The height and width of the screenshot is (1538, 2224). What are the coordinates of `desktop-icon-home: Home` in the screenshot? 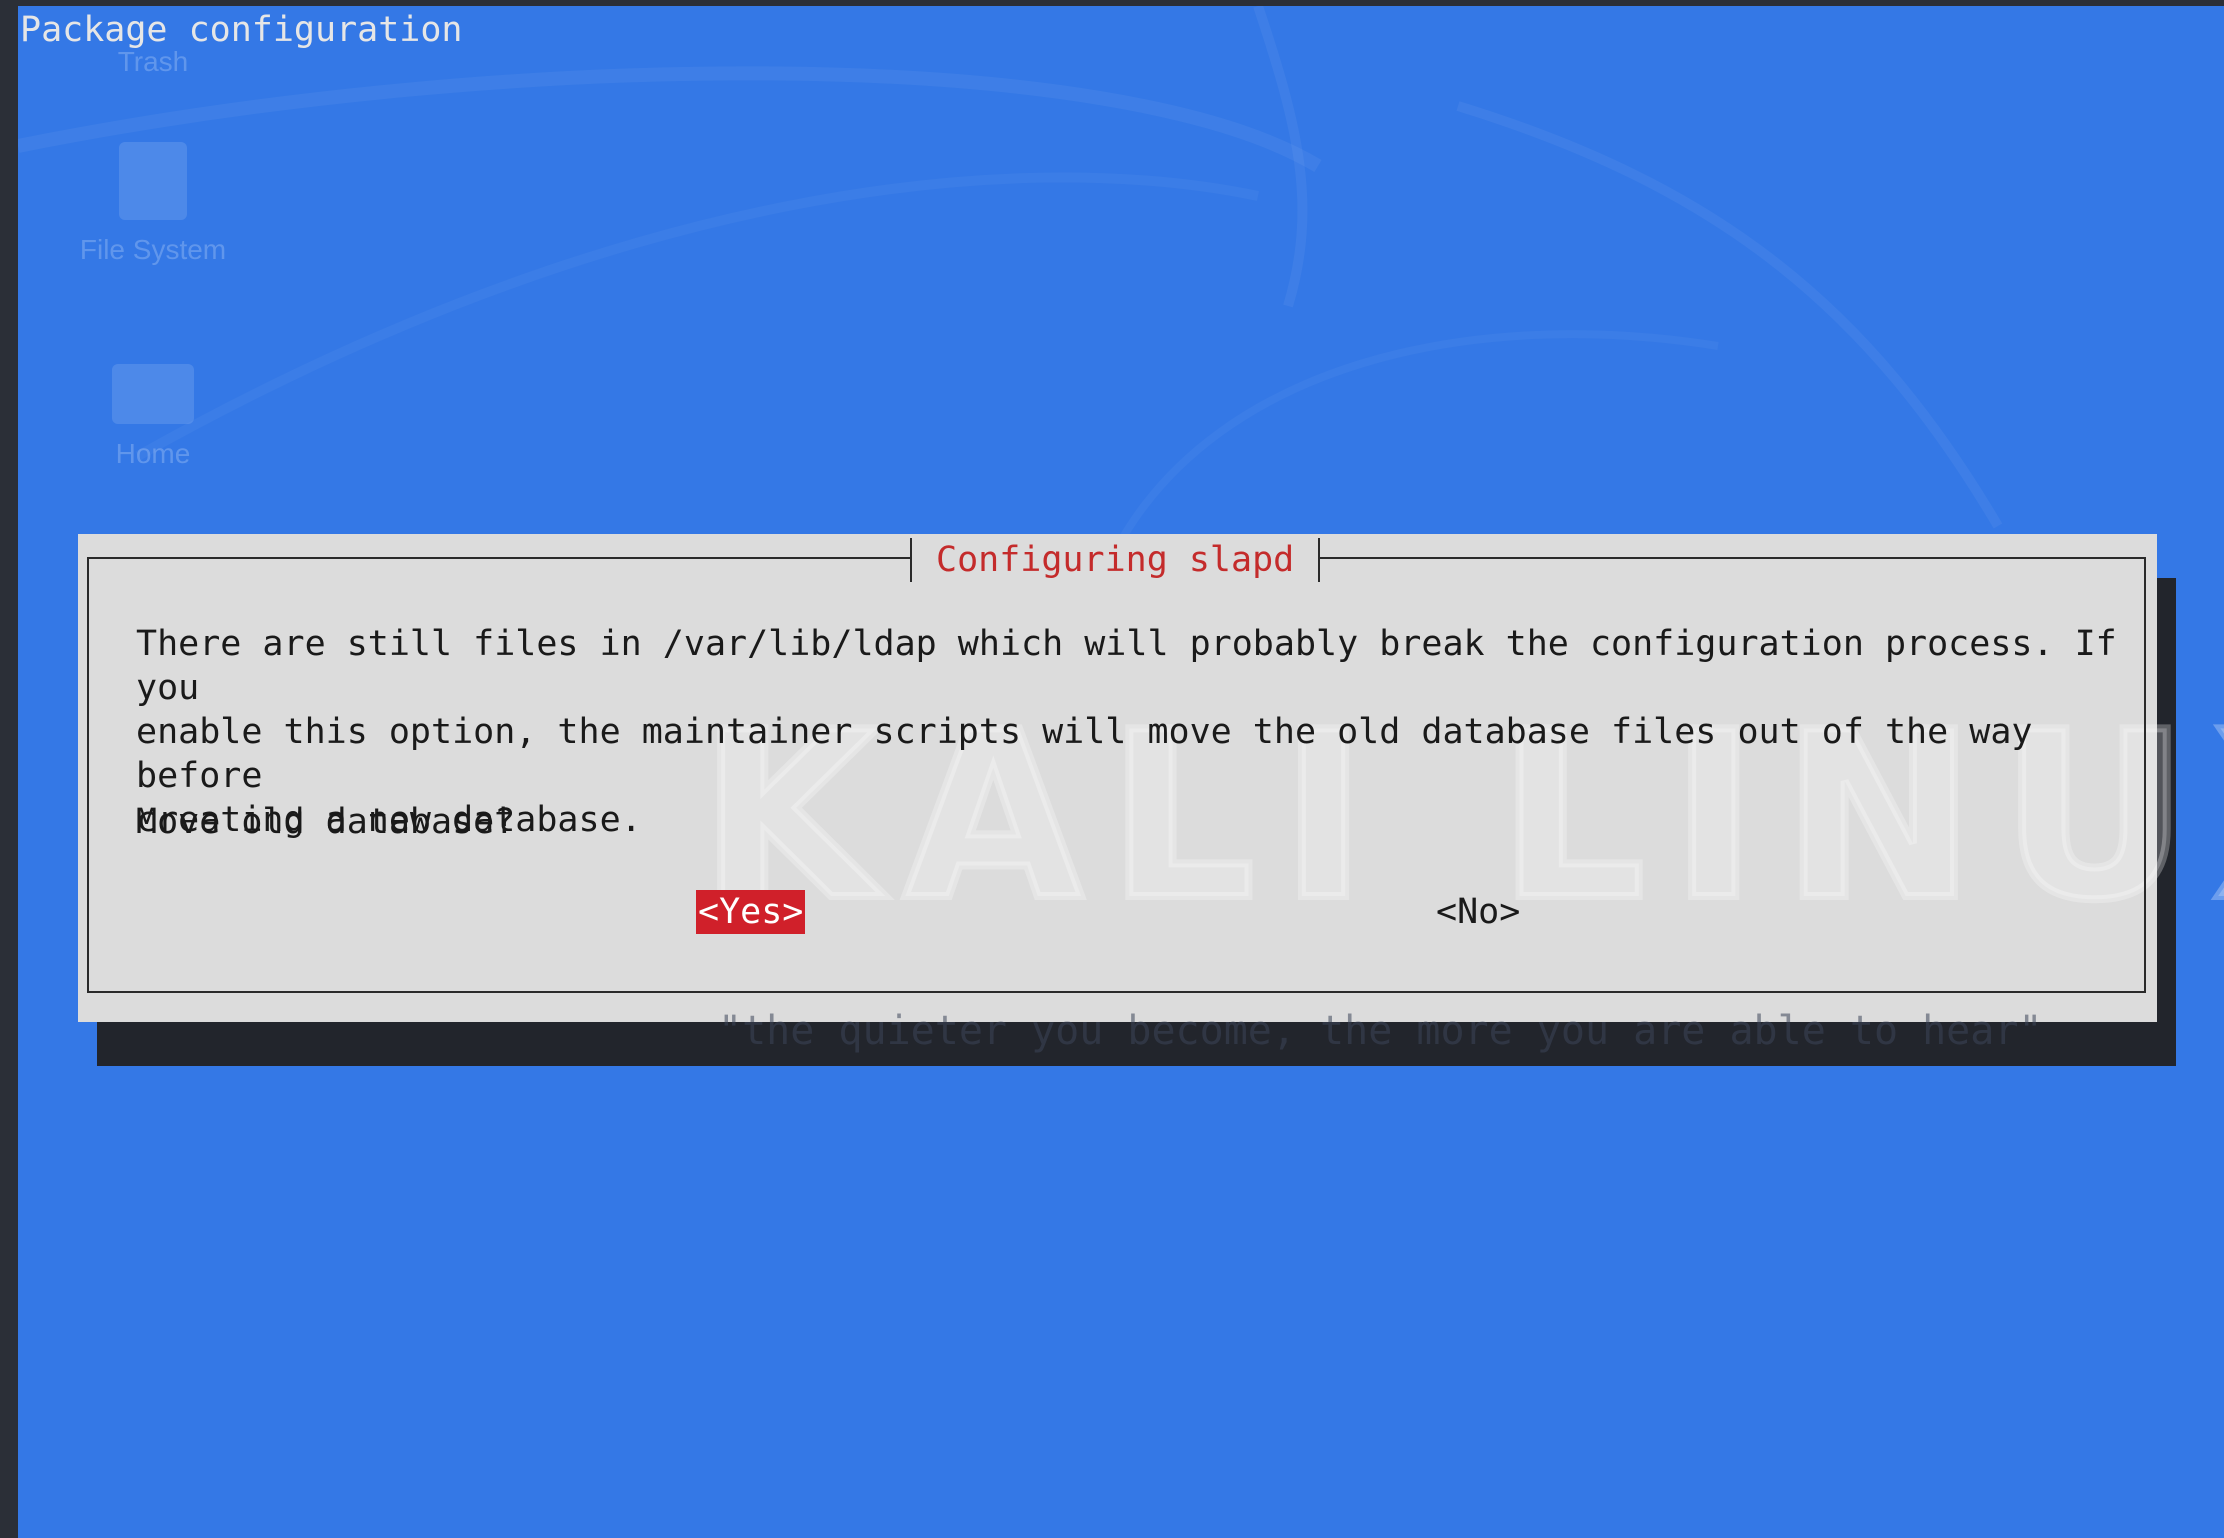 It's located at (153, 417).